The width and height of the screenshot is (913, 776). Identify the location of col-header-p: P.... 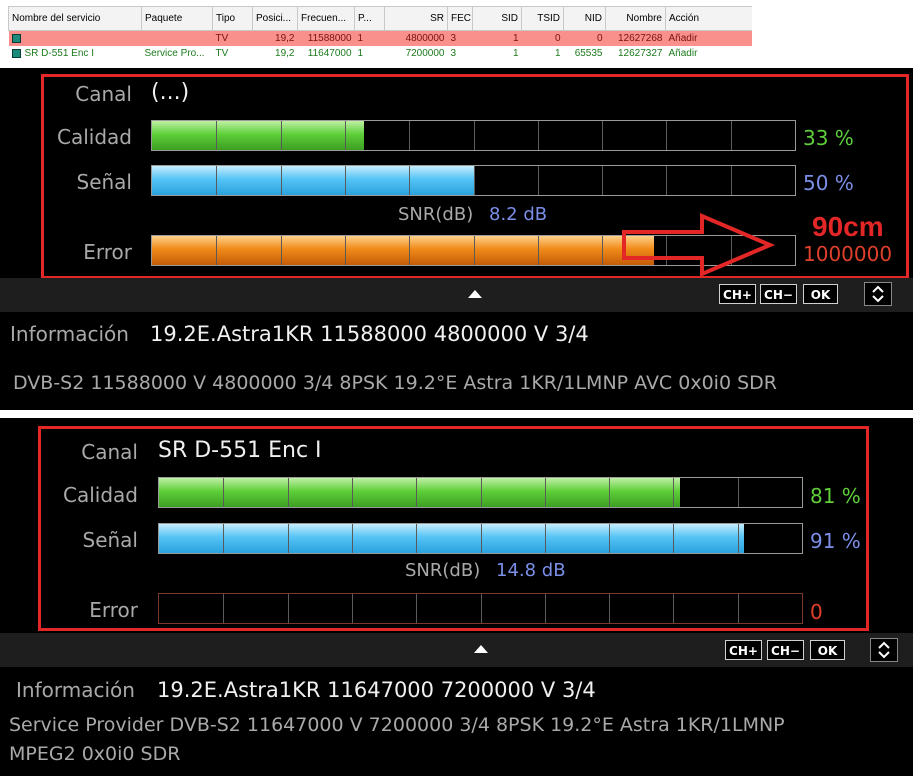
(369, 18).